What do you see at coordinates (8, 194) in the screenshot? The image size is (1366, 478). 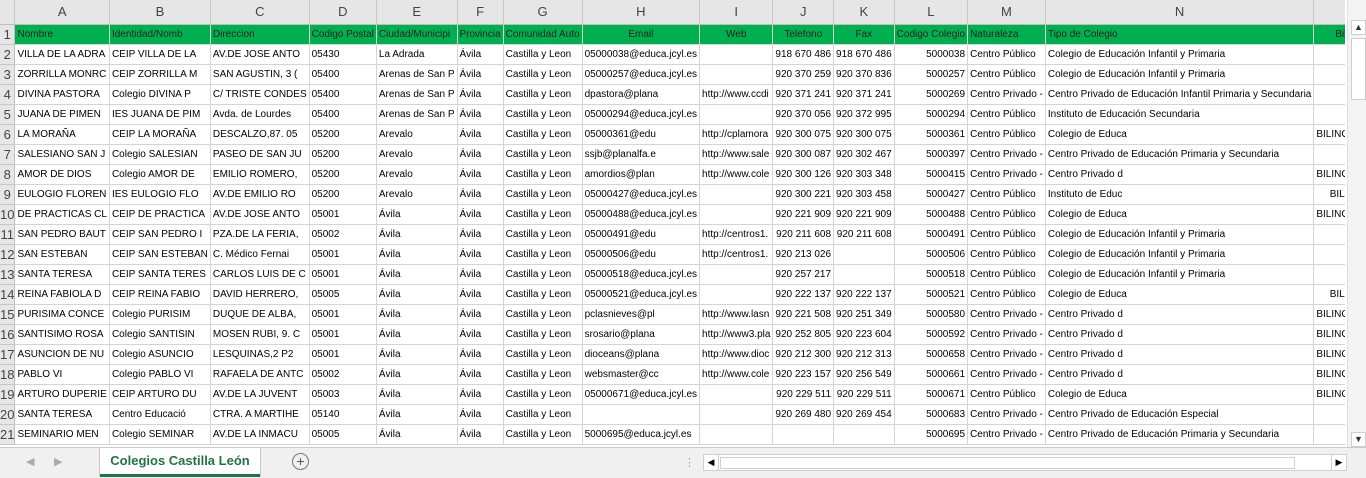 I see `row-header: 9` at bounding box center [8, 194].